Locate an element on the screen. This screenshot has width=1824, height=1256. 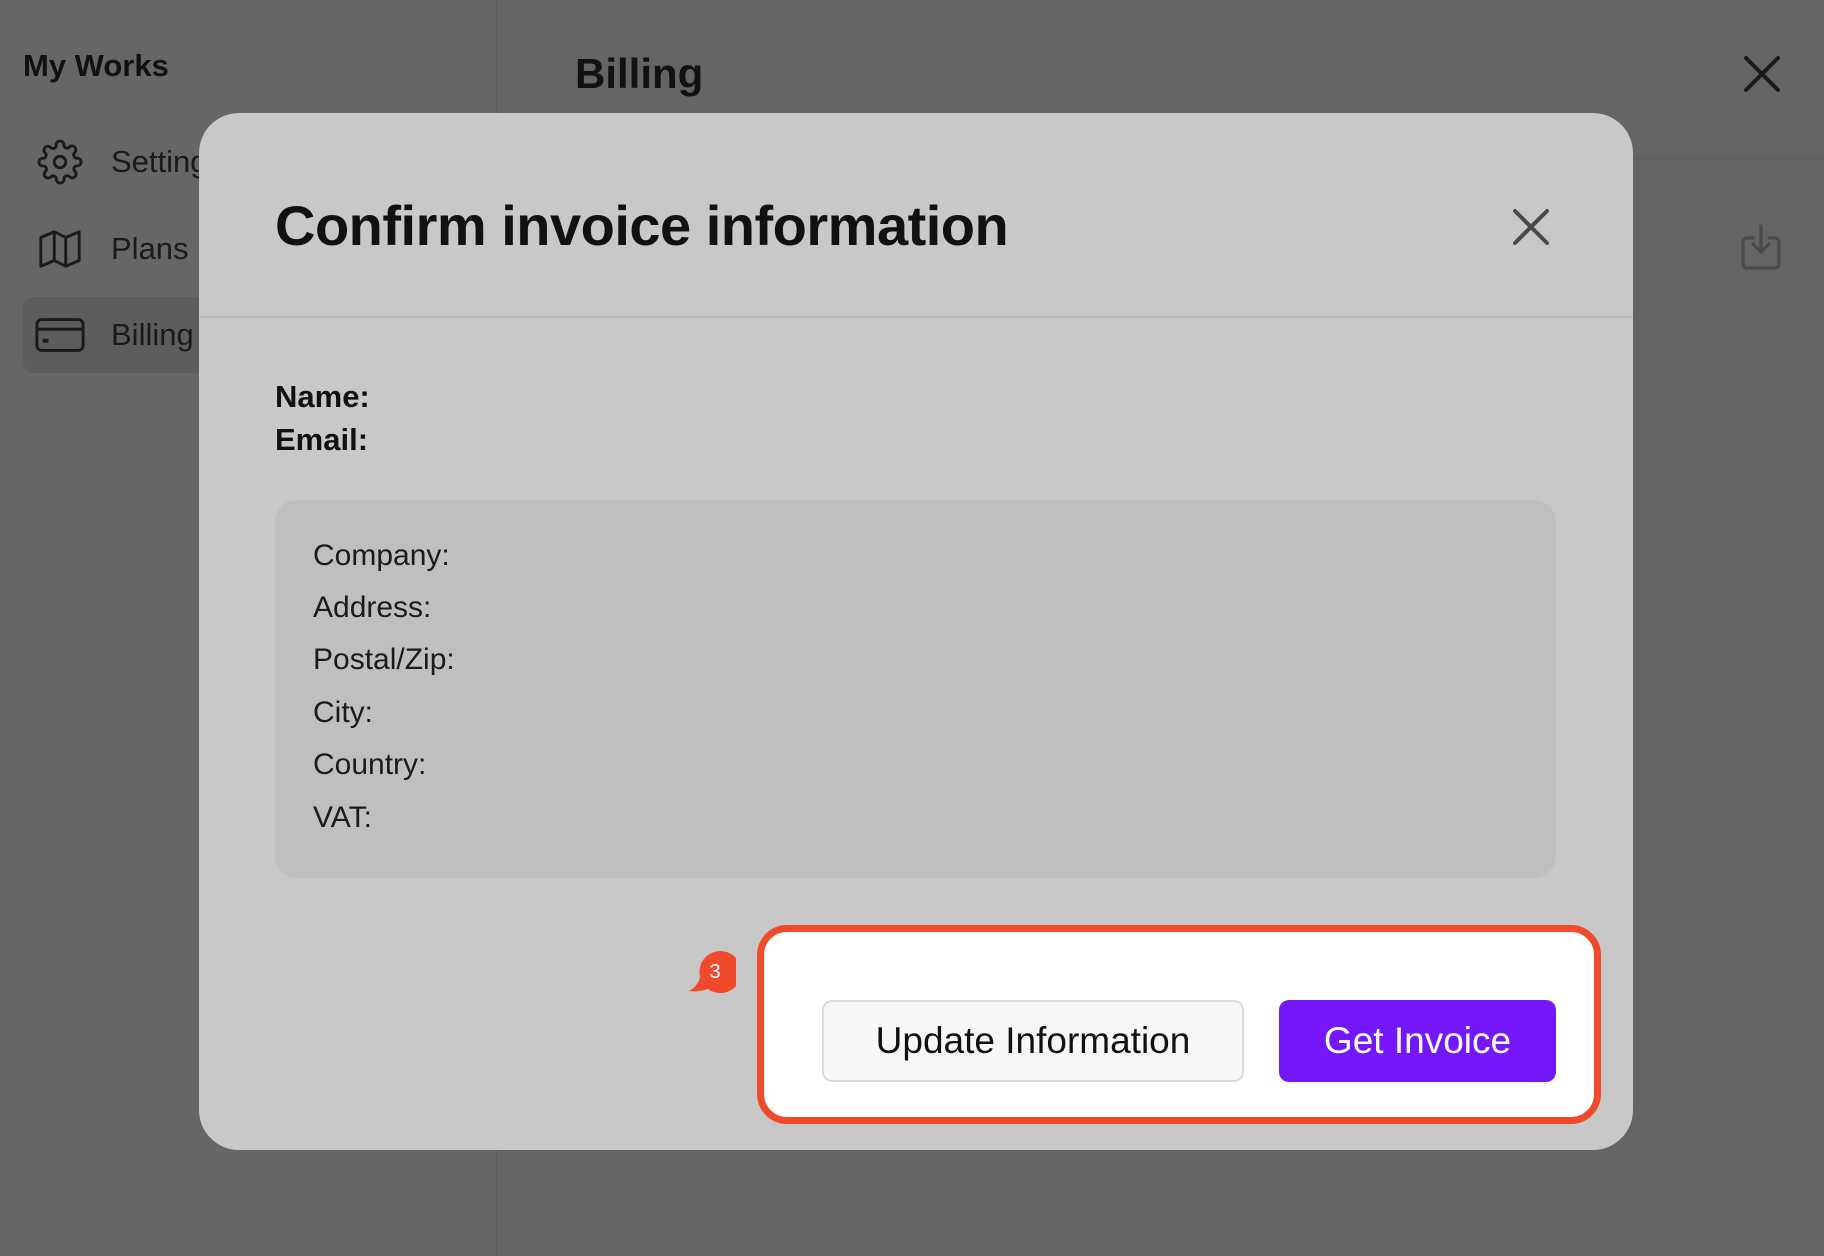
dialog-title: Confirm invoice information is located at coordinates (642, 225).